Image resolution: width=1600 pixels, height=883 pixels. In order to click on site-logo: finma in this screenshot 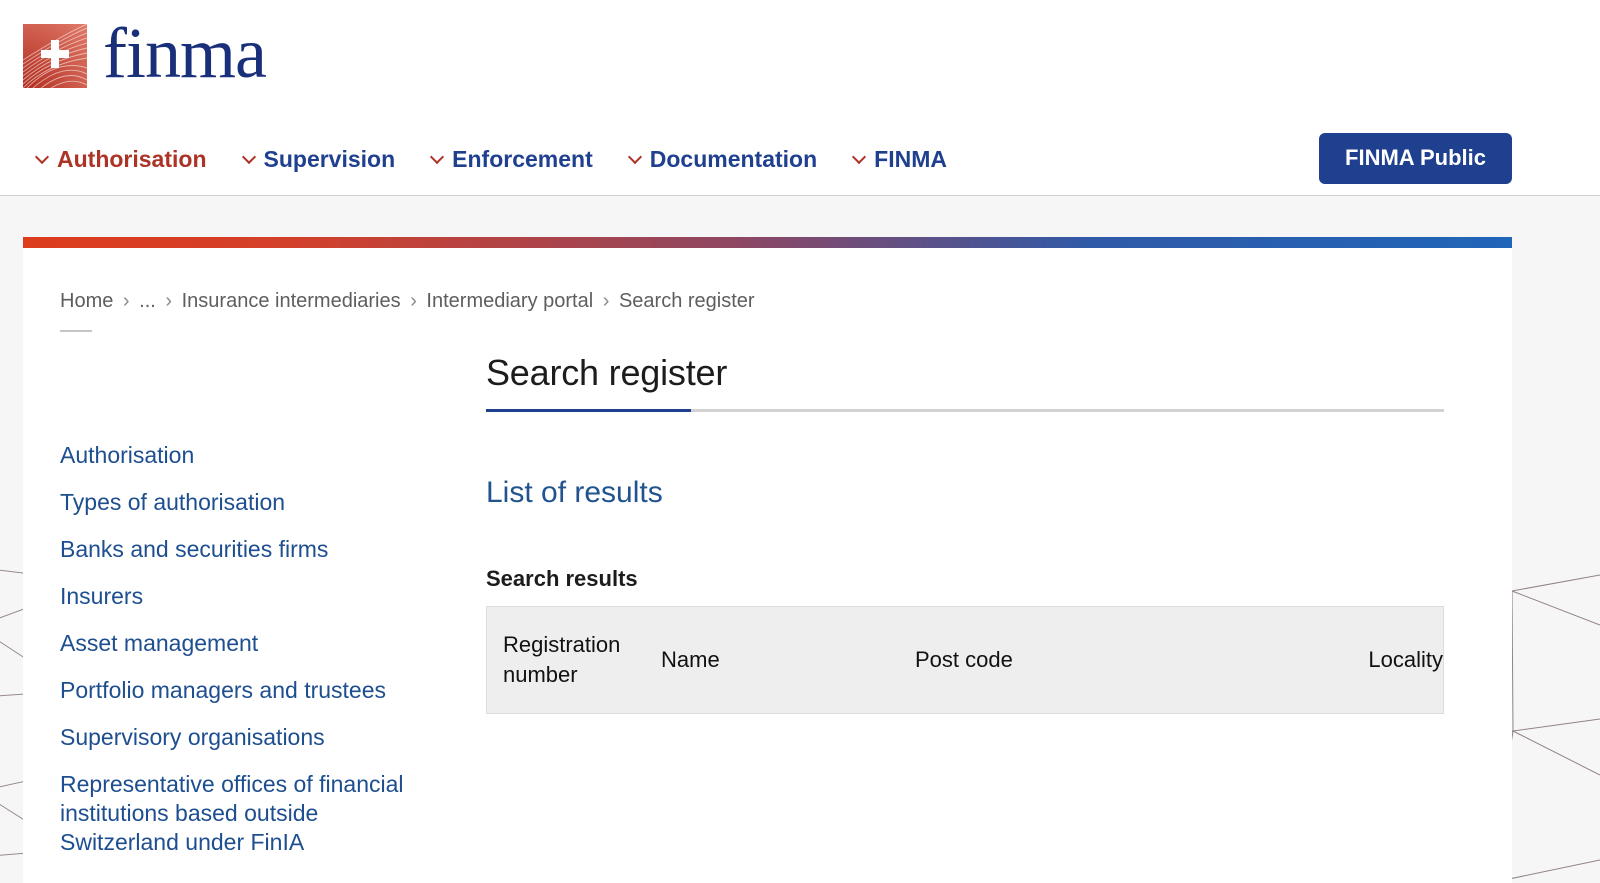, I will do `click(145, 54)`.